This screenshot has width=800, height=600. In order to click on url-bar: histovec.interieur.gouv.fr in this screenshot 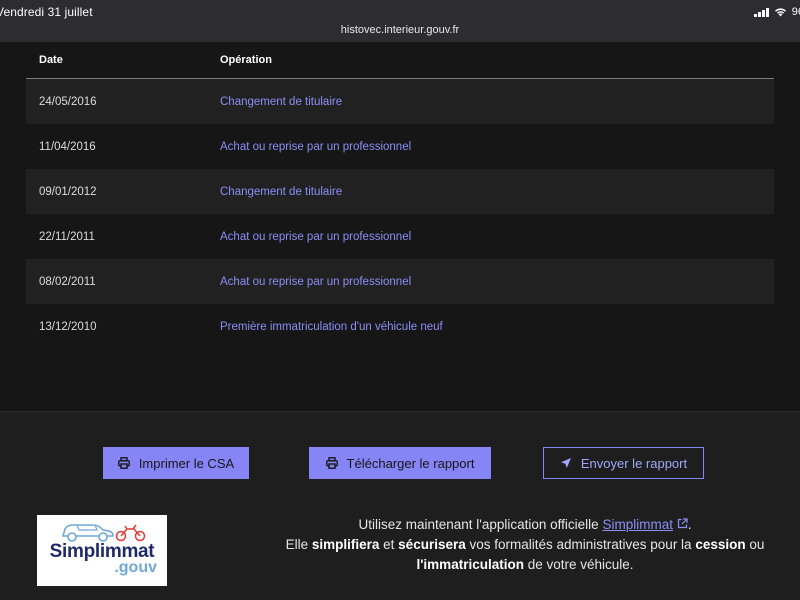, I will do `click(400, 30)`.